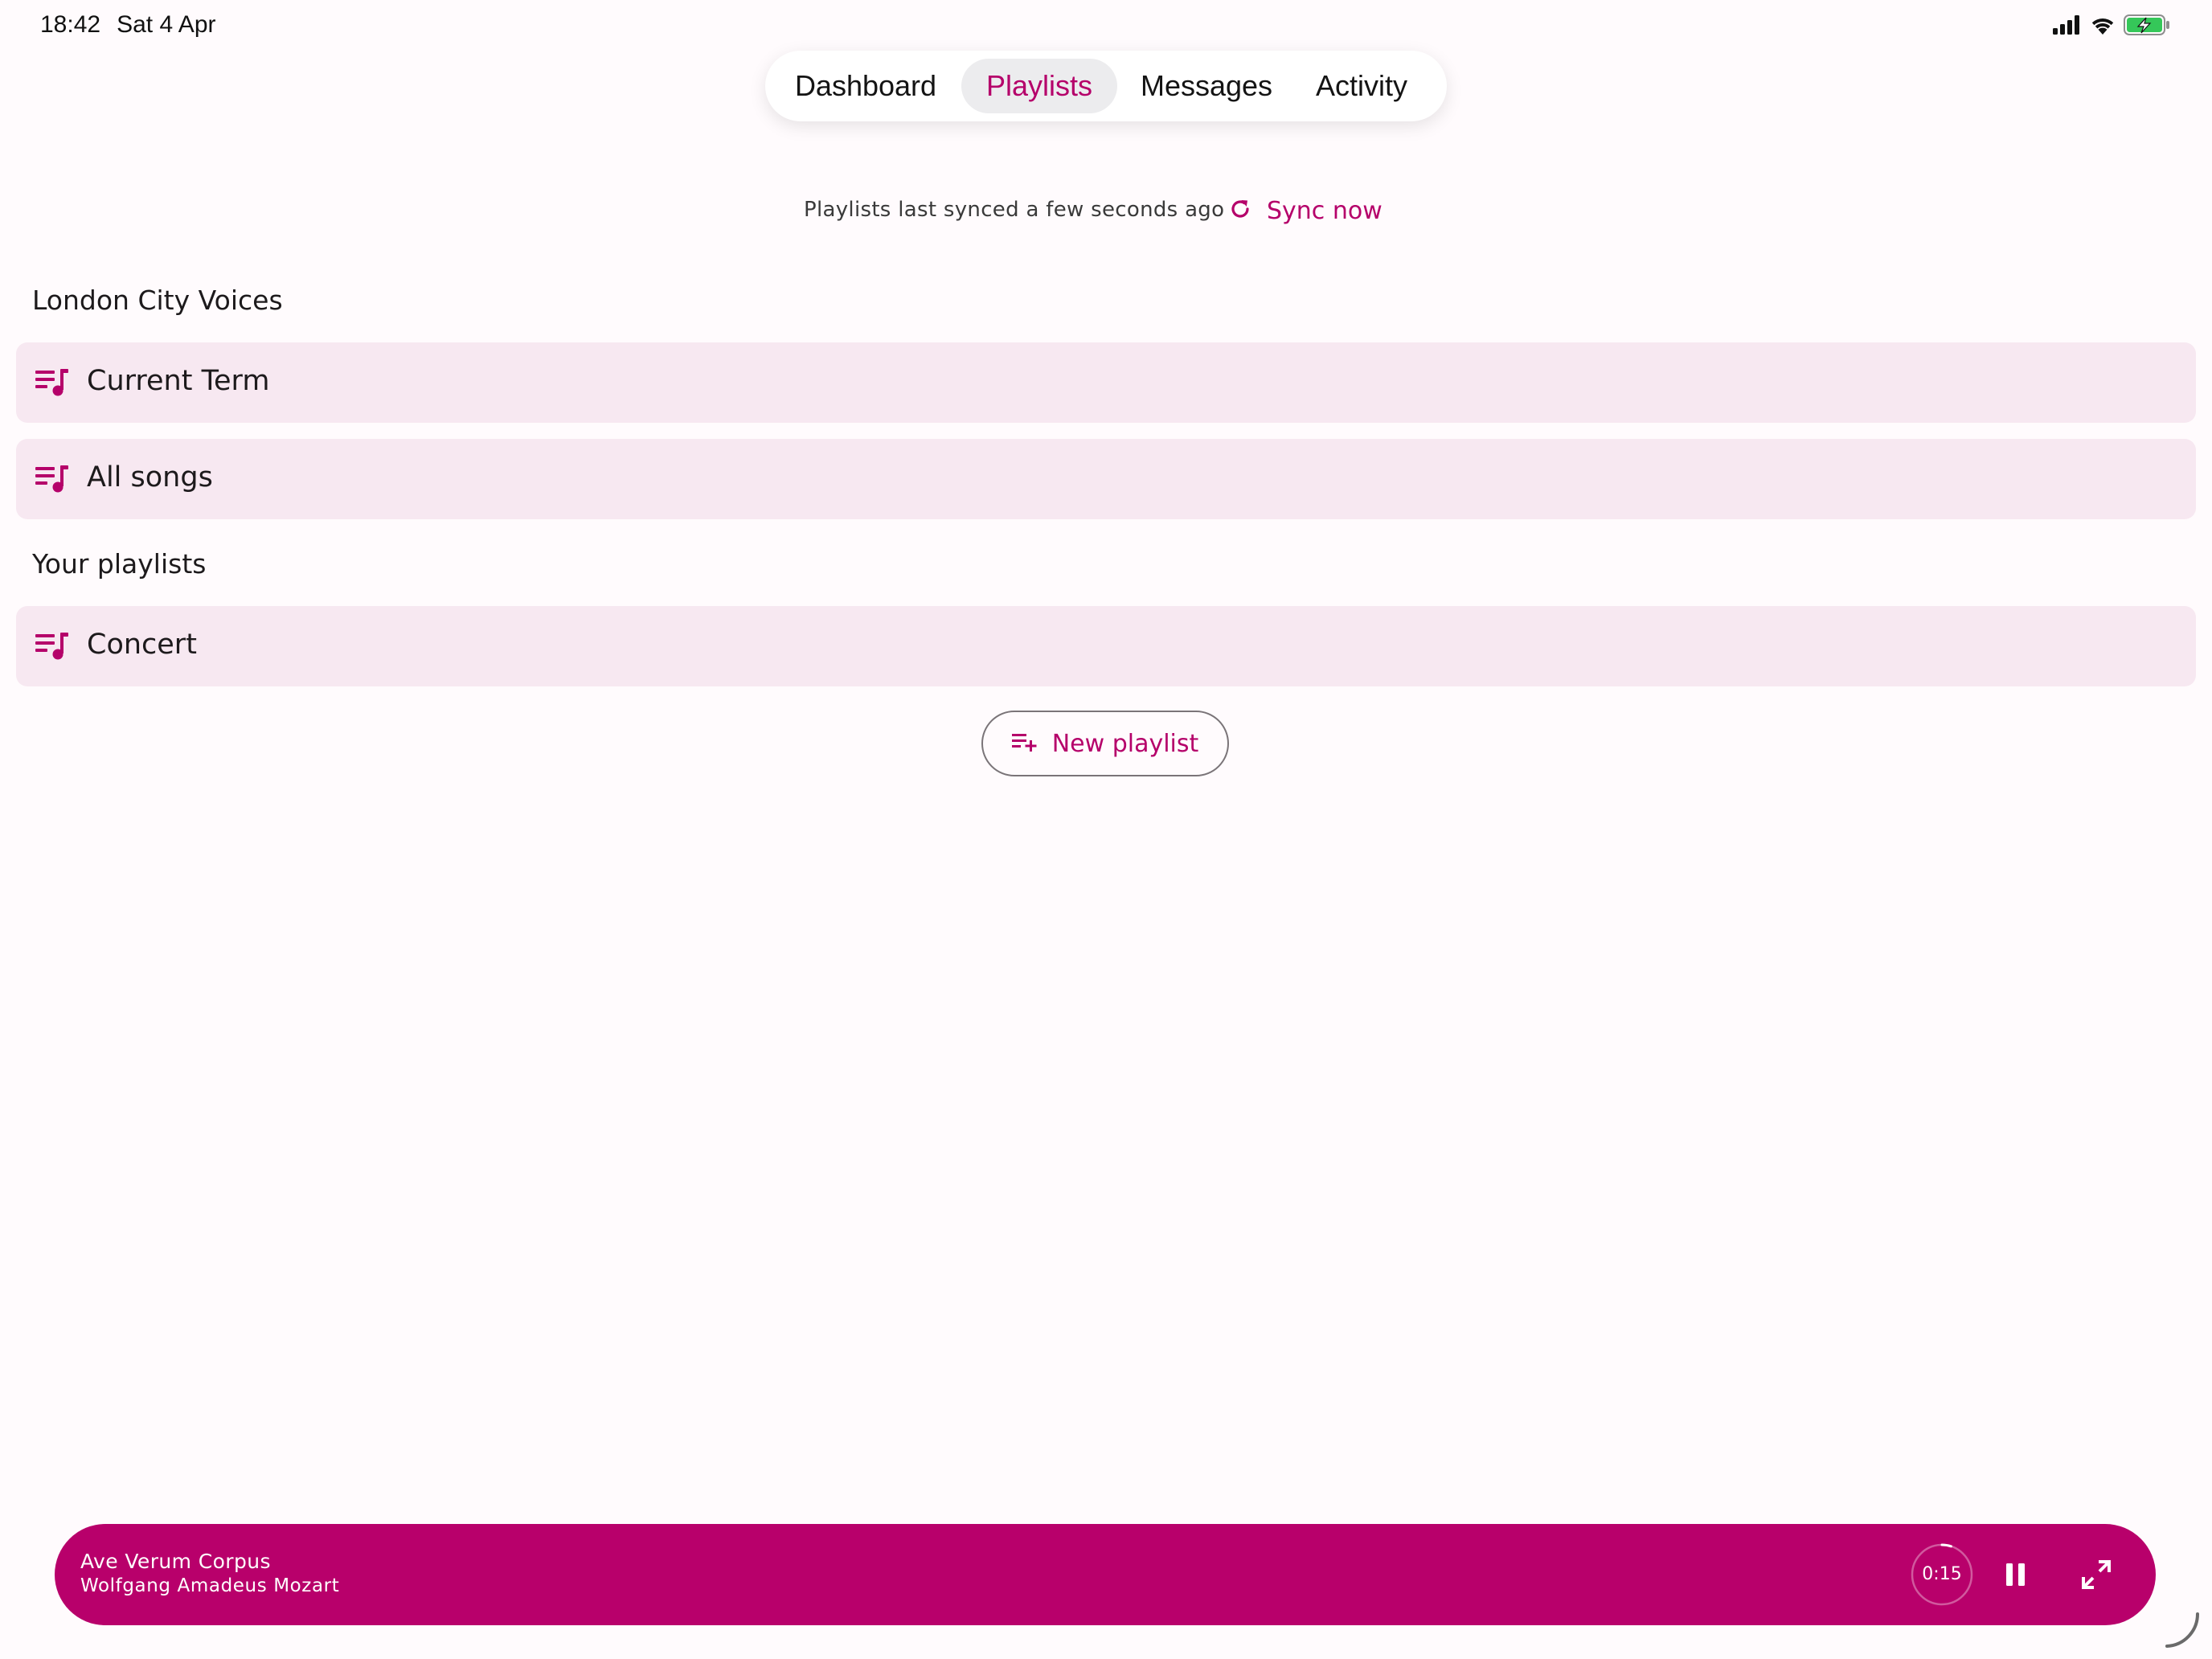 The width and height of the screenshot is (2212, 1659). I want to click on playlist-name: Concert, so click(142, 645).